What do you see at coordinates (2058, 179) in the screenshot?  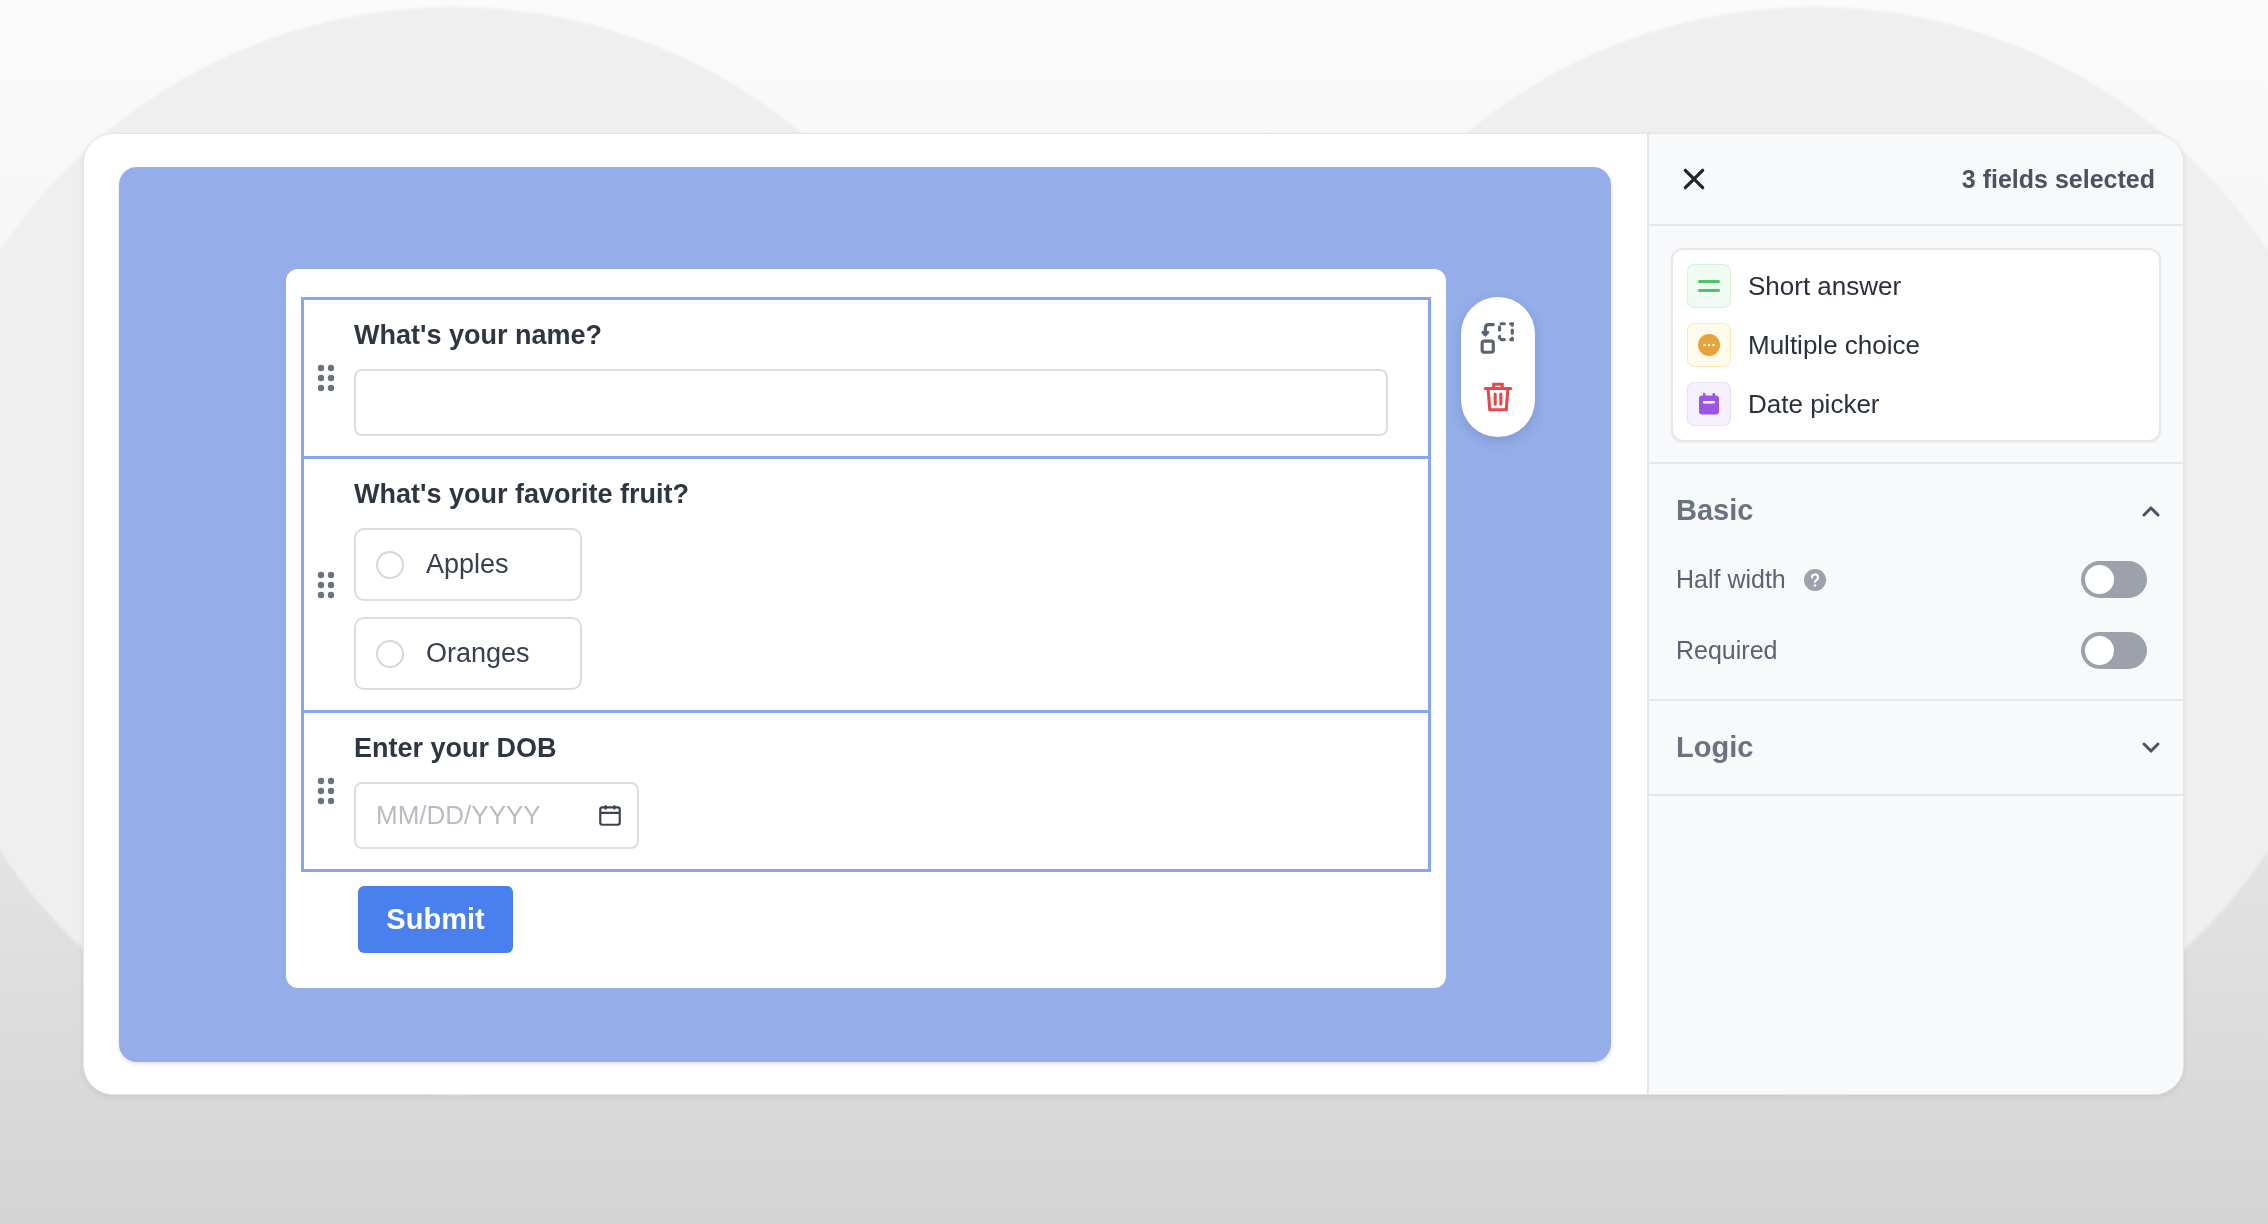 I see `selection-count: 3 fields selected` at bounding box center [2058, 179].